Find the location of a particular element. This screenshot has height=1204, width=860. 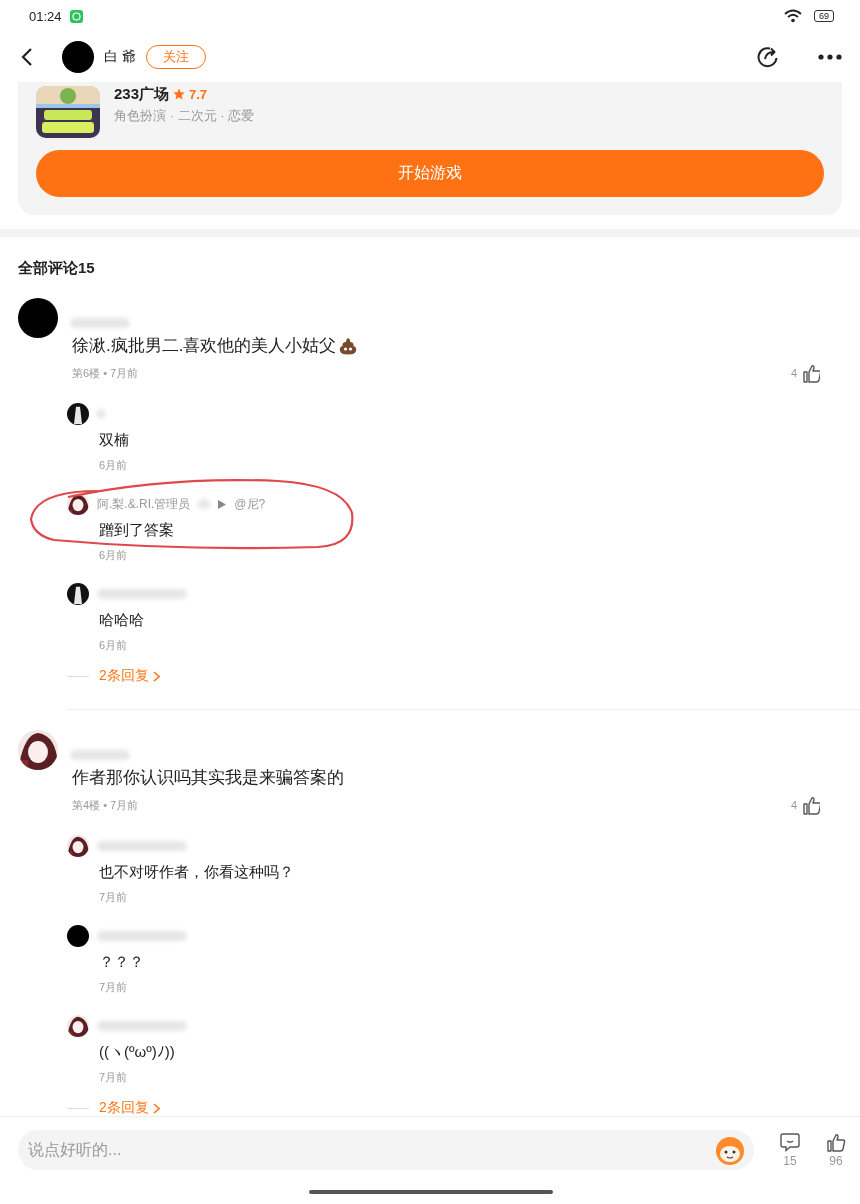

reply-text: ？？？ is located at coordinates (121, 962).